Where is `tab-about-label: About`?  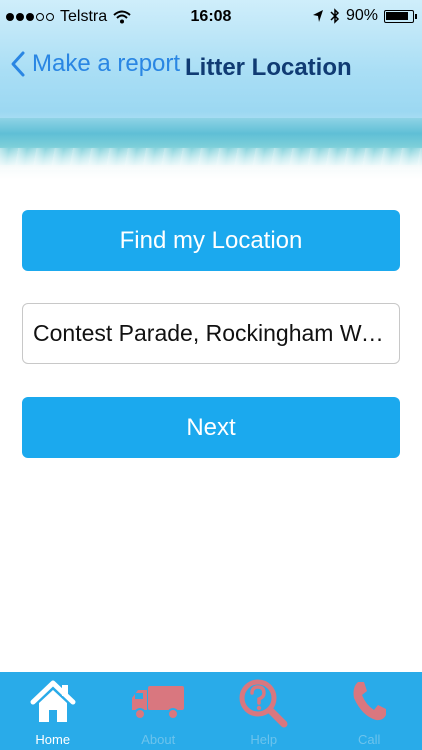
tab-about-label: About is located at coordinates (158, 739).